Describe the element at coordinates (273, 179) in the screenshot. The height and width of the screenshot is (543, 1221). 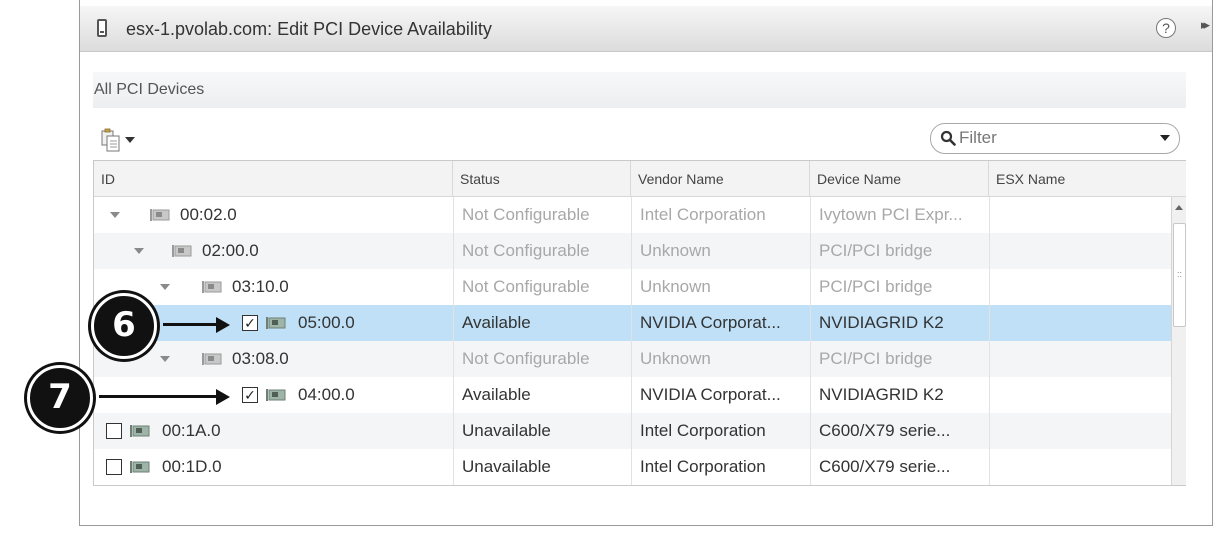
I see `column-header-id: ID` at that location.